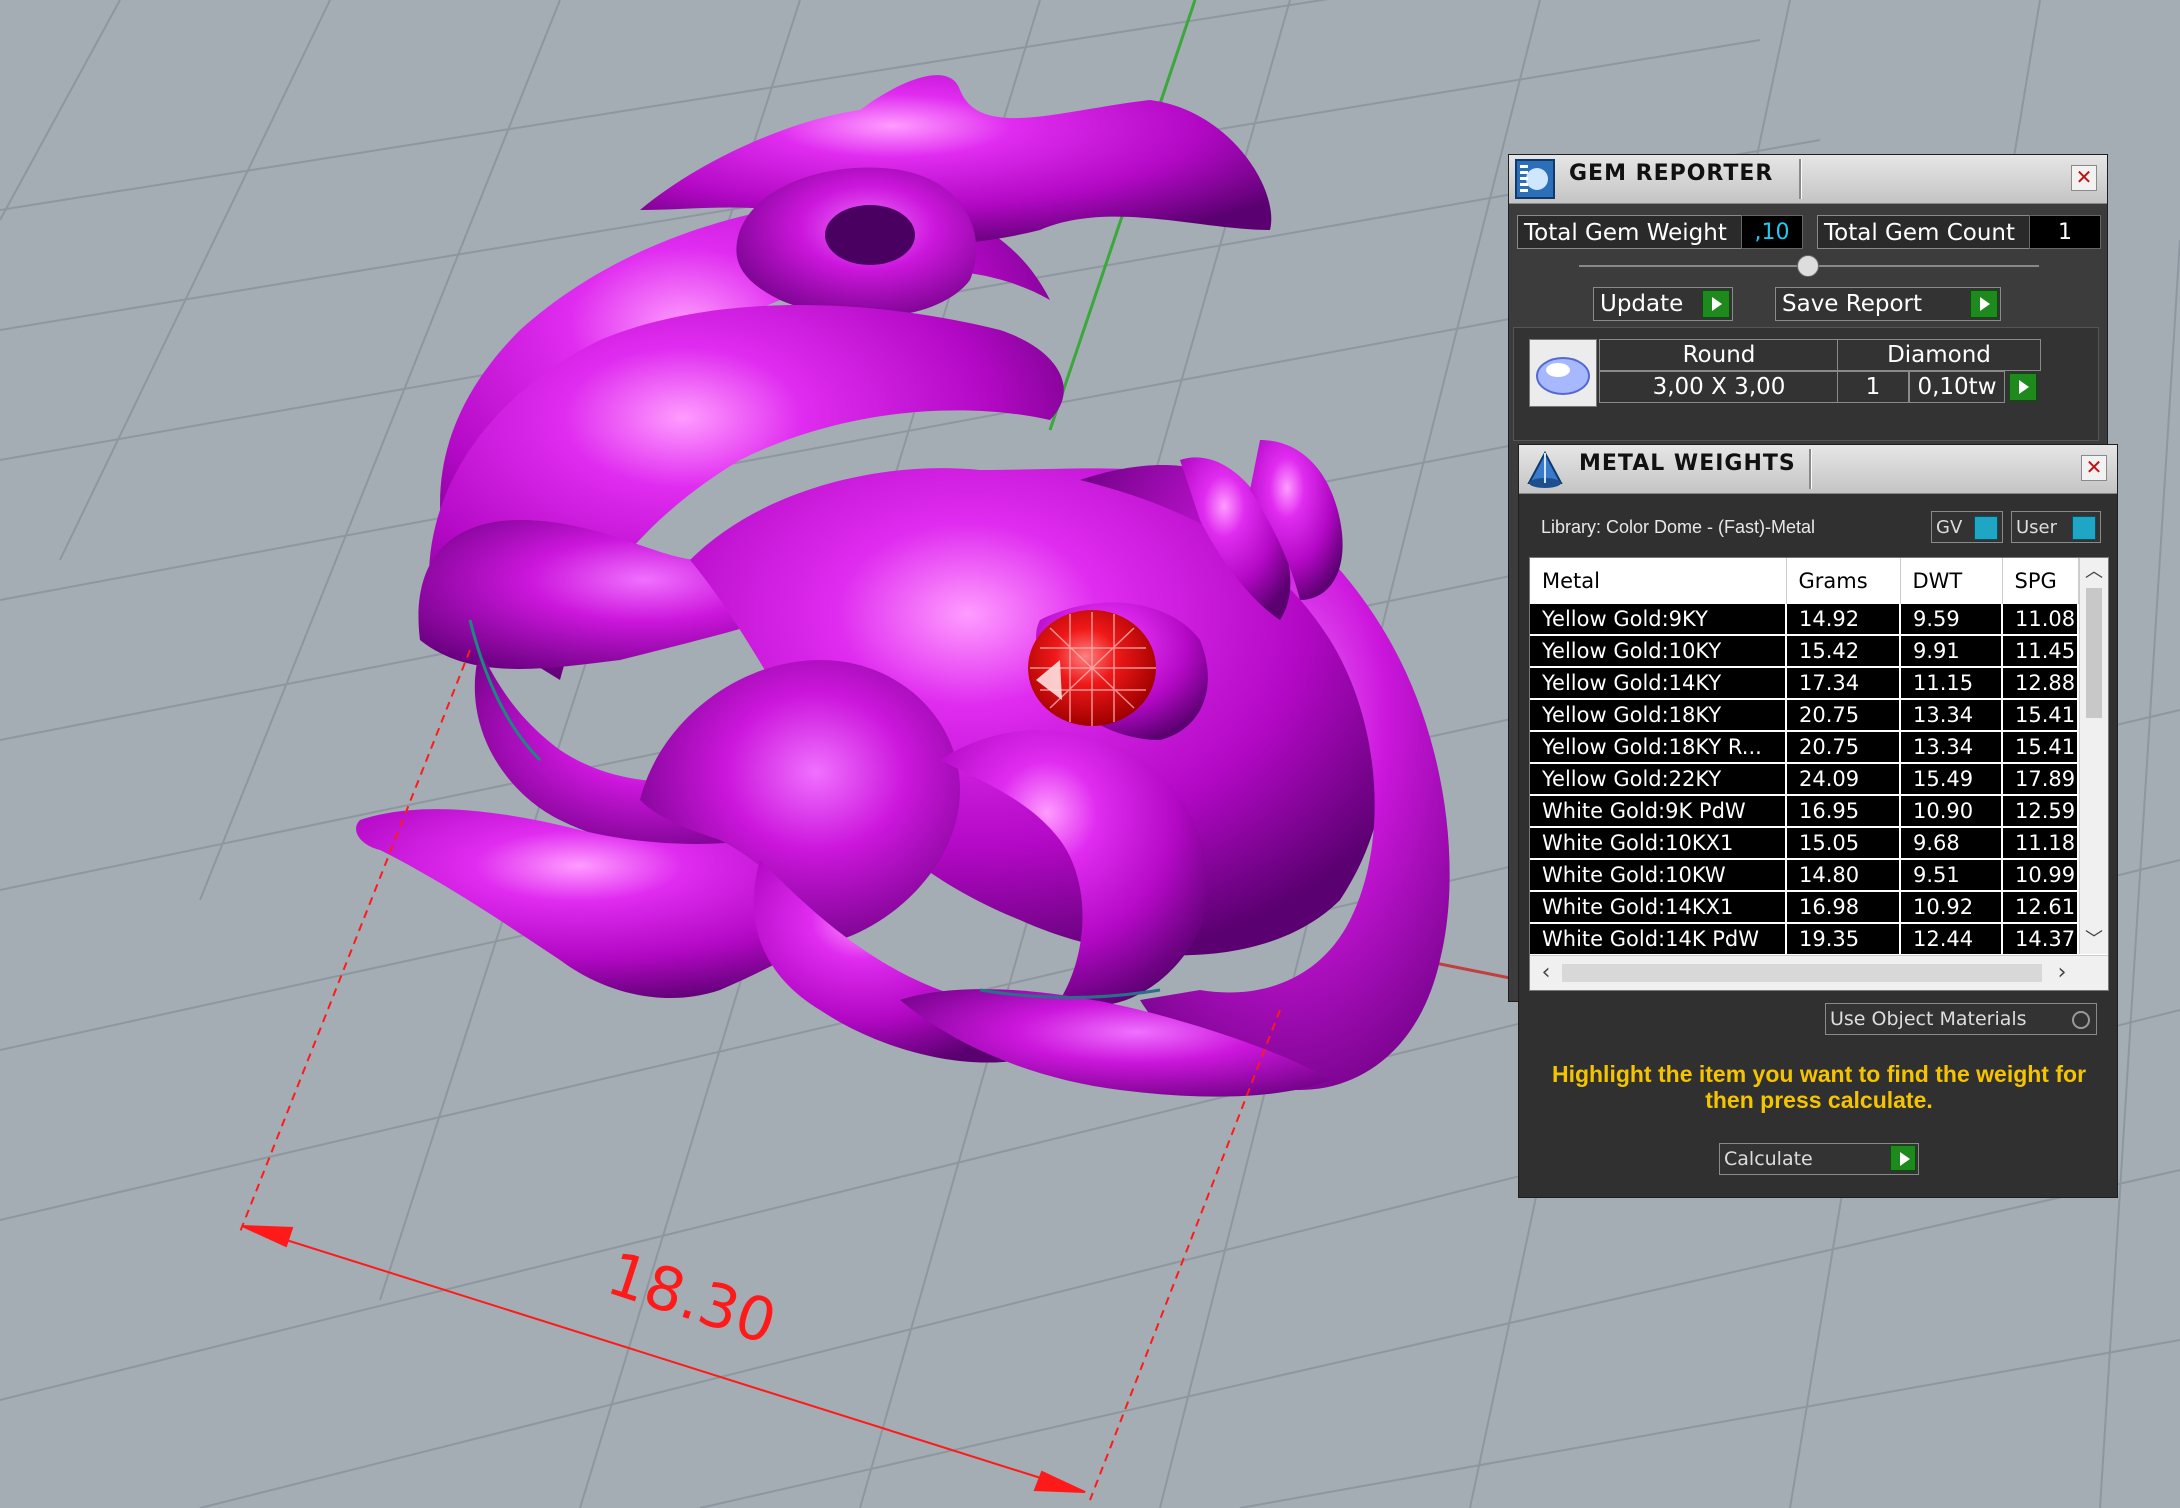 The height and width of the screenshot is (1508, 2180). What do you see at coordinates (1804, 843) in the screenshot?
I see `table-row: White Gold:10KX1 15.05 9.68 11.18` at bounding box center [1804, 843].